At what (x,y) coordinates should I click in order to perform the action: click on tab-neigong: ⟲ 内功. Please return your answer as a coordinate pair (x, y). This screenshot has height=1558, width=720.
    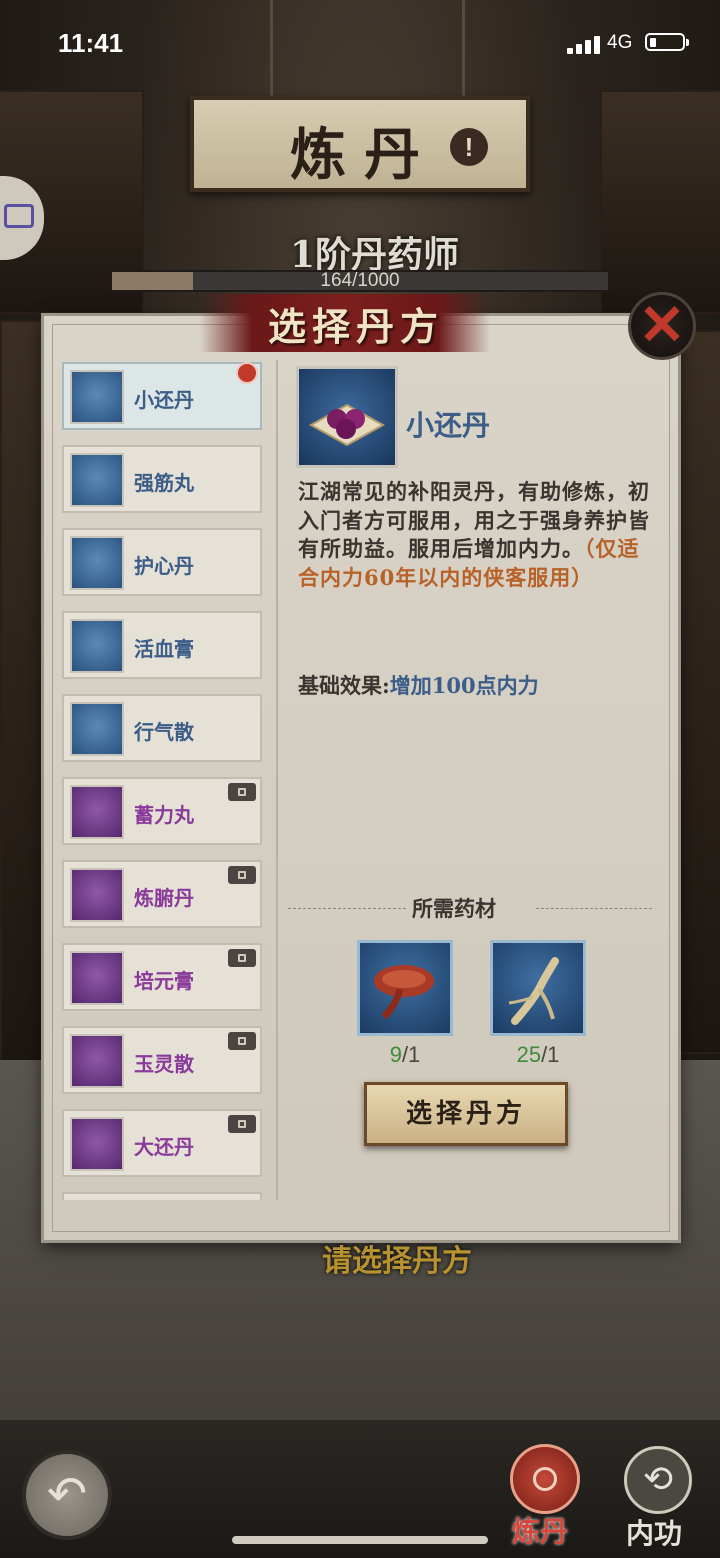
    Looking at the image, I should click on (660, 1495).